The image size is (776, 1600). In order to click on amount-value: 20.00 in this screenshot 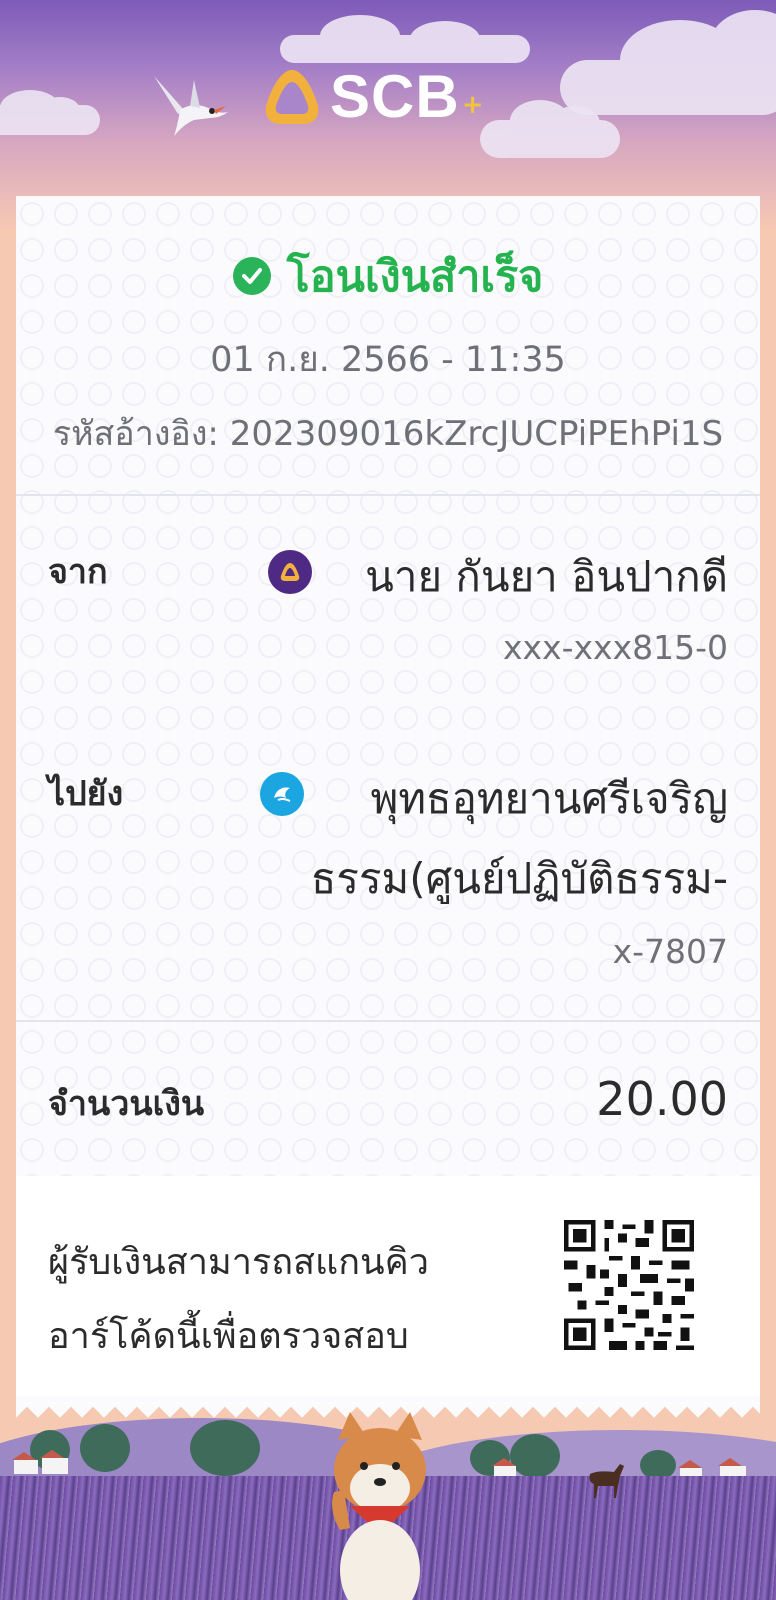, I will do `click(662, 1099)`.